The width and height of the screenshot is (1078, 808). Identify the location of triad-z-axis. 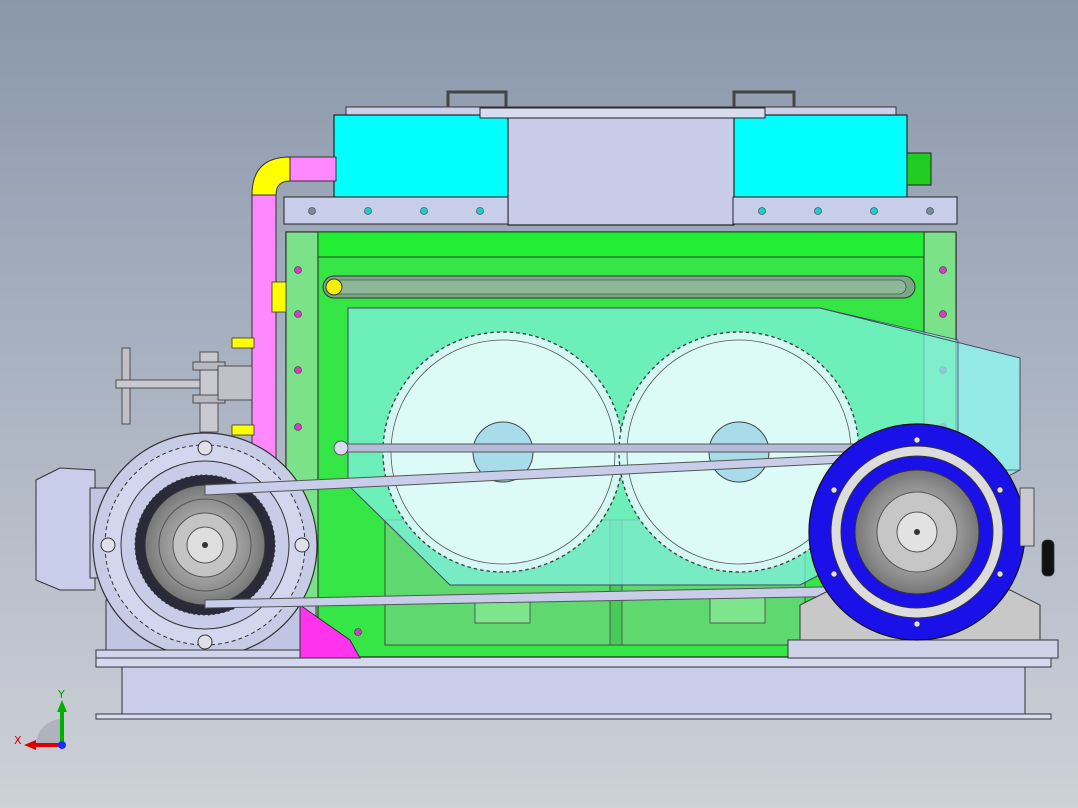
(62, 745).